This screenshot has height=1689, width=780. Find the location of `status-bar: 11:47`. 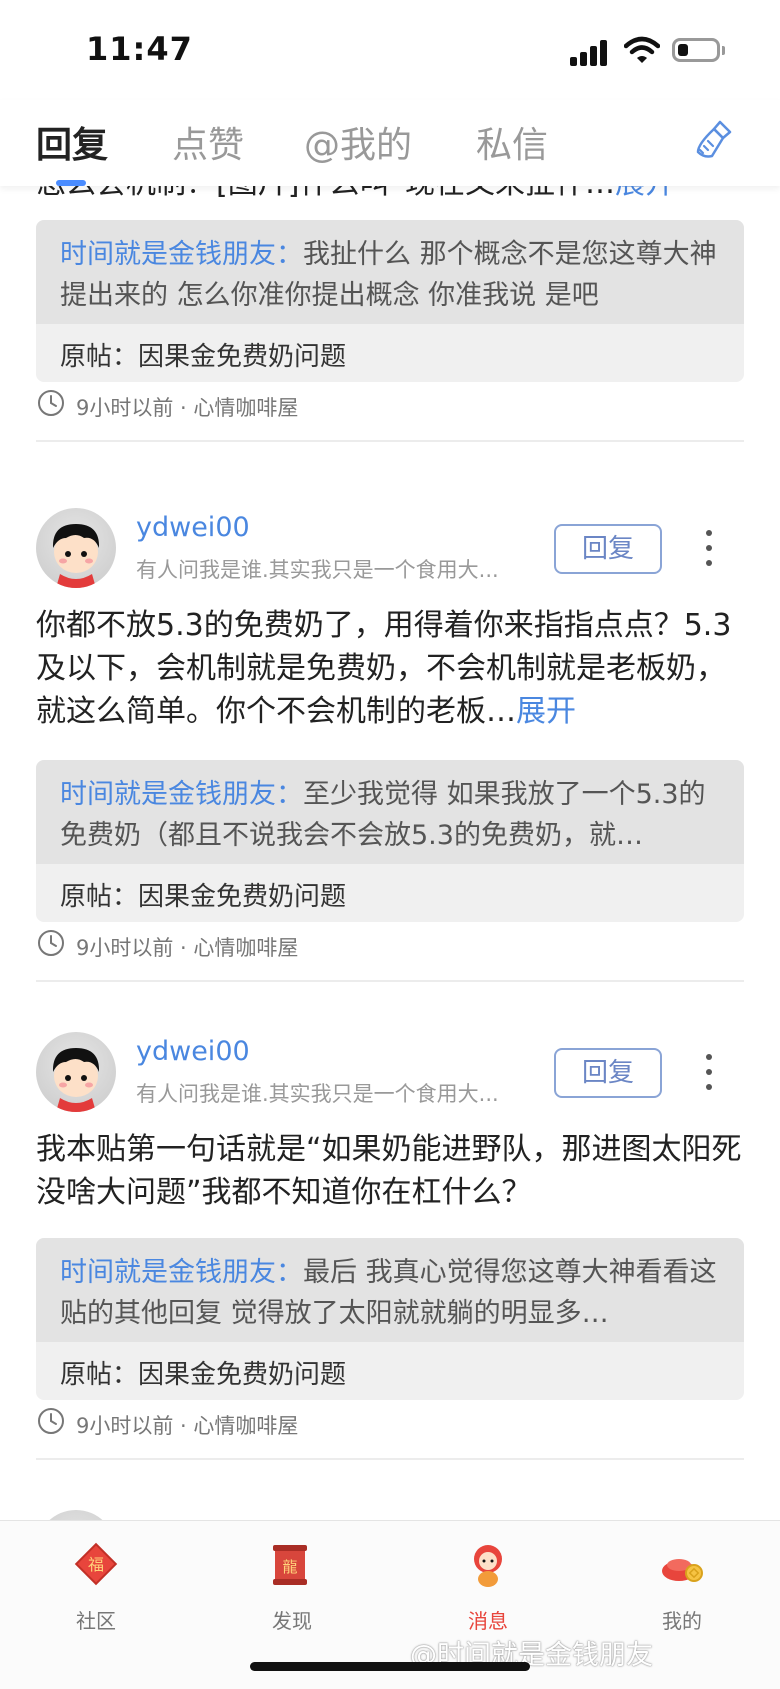

status-bar: 11:47 is located at coordinates (390, 50).